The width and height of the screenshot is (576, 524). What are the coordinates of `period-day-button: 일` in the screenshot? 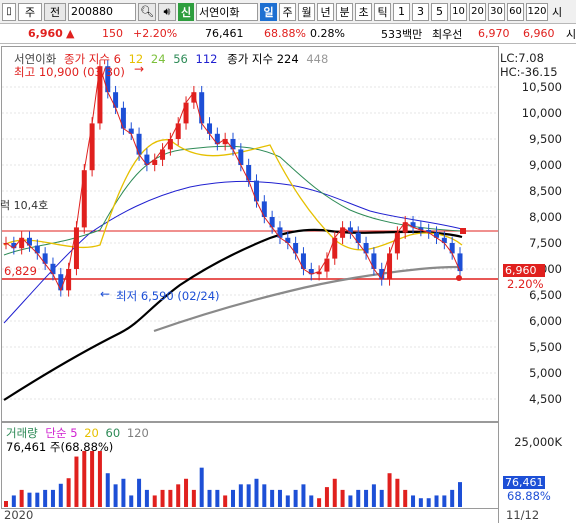 It's located at (268, 11).